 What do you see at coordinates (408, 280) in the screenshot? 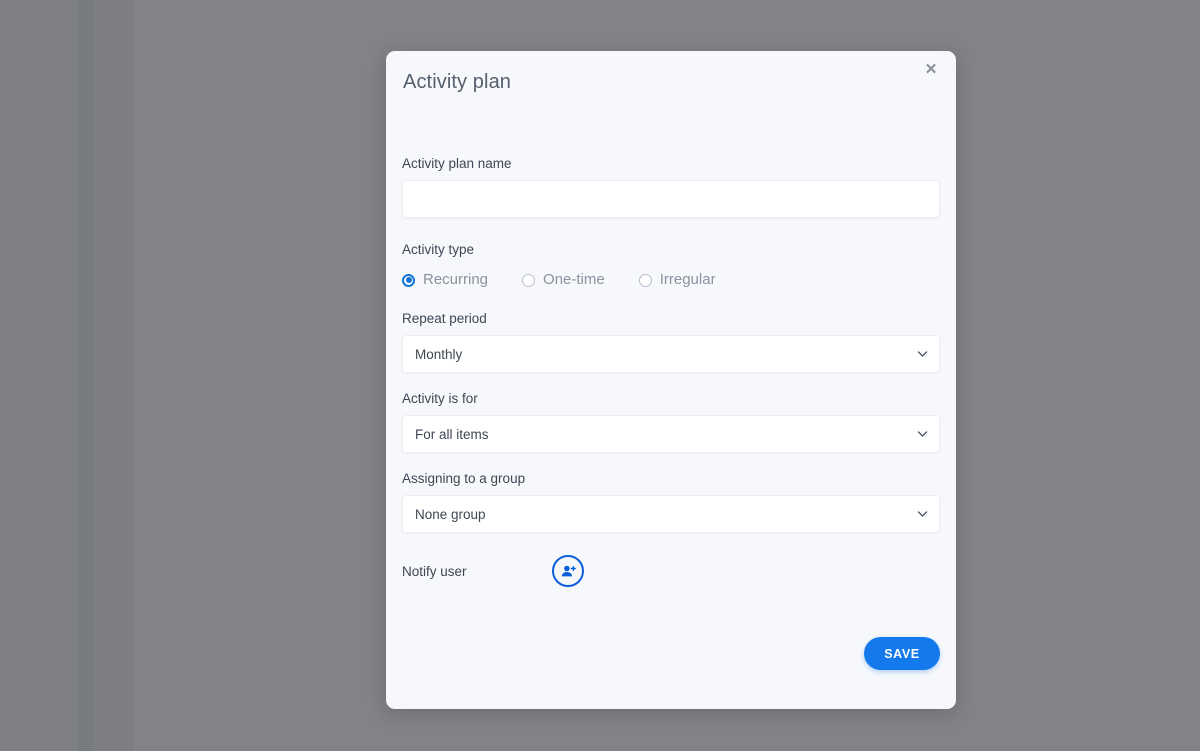
I see `radio-icon-selected` at bounding box center [408, 280].